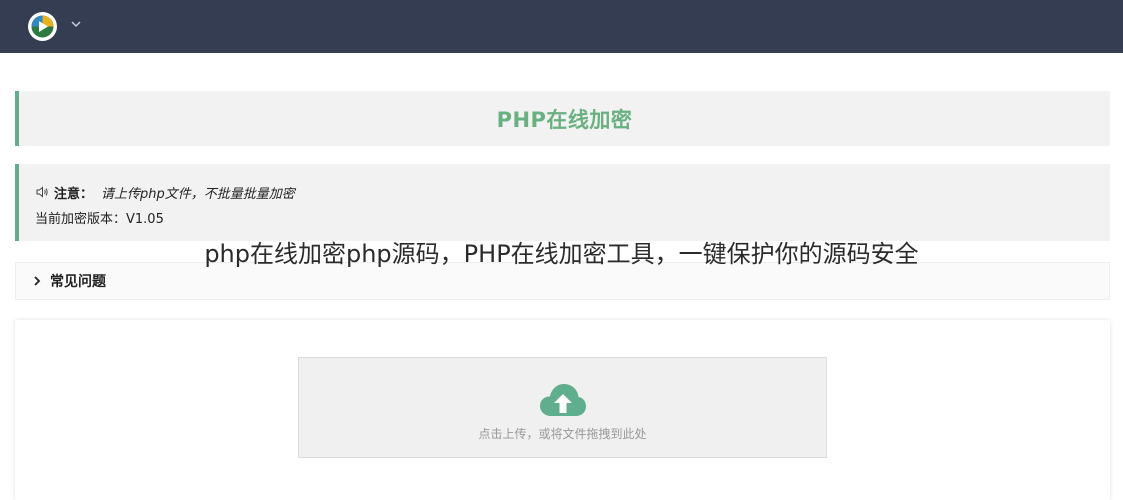 The image size is (1123, 500). Describe the element at coordinates (561, 254) in the screenshot. I see `overlay-caption: php在线加密php源码，PHP在线加密工具，一键保护你的源码安全` at that location.